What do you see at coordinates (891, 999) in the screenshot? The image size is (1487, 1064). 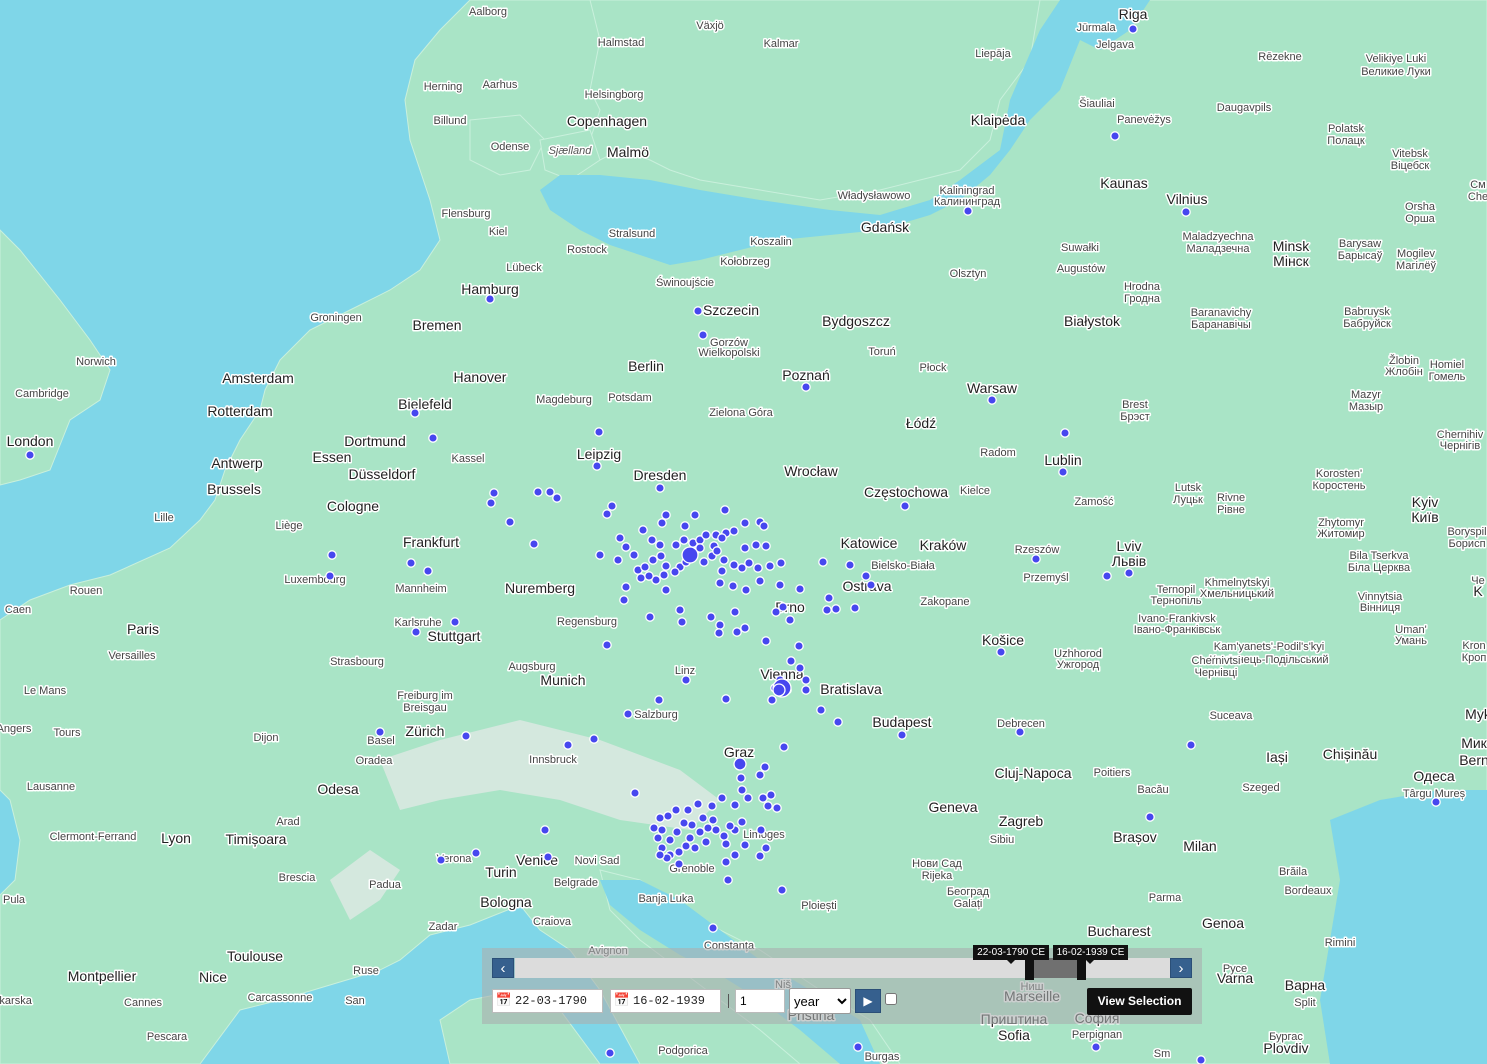 I see `loop-checkbox` at bounding box center [891, 999].